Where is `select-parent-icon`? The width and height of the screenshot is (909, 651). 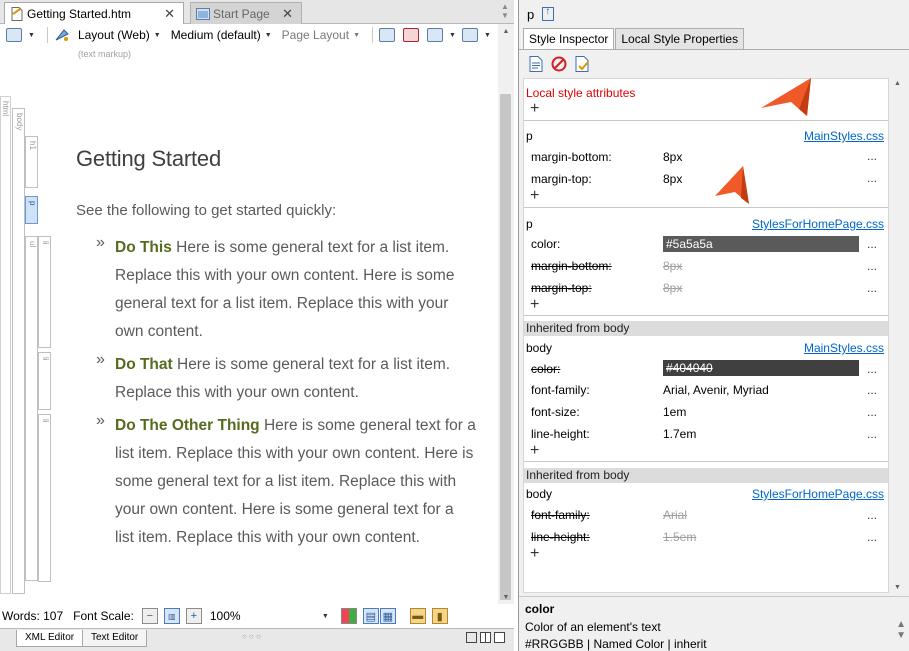 select-parent-icon is located at coordinates (548, 13).